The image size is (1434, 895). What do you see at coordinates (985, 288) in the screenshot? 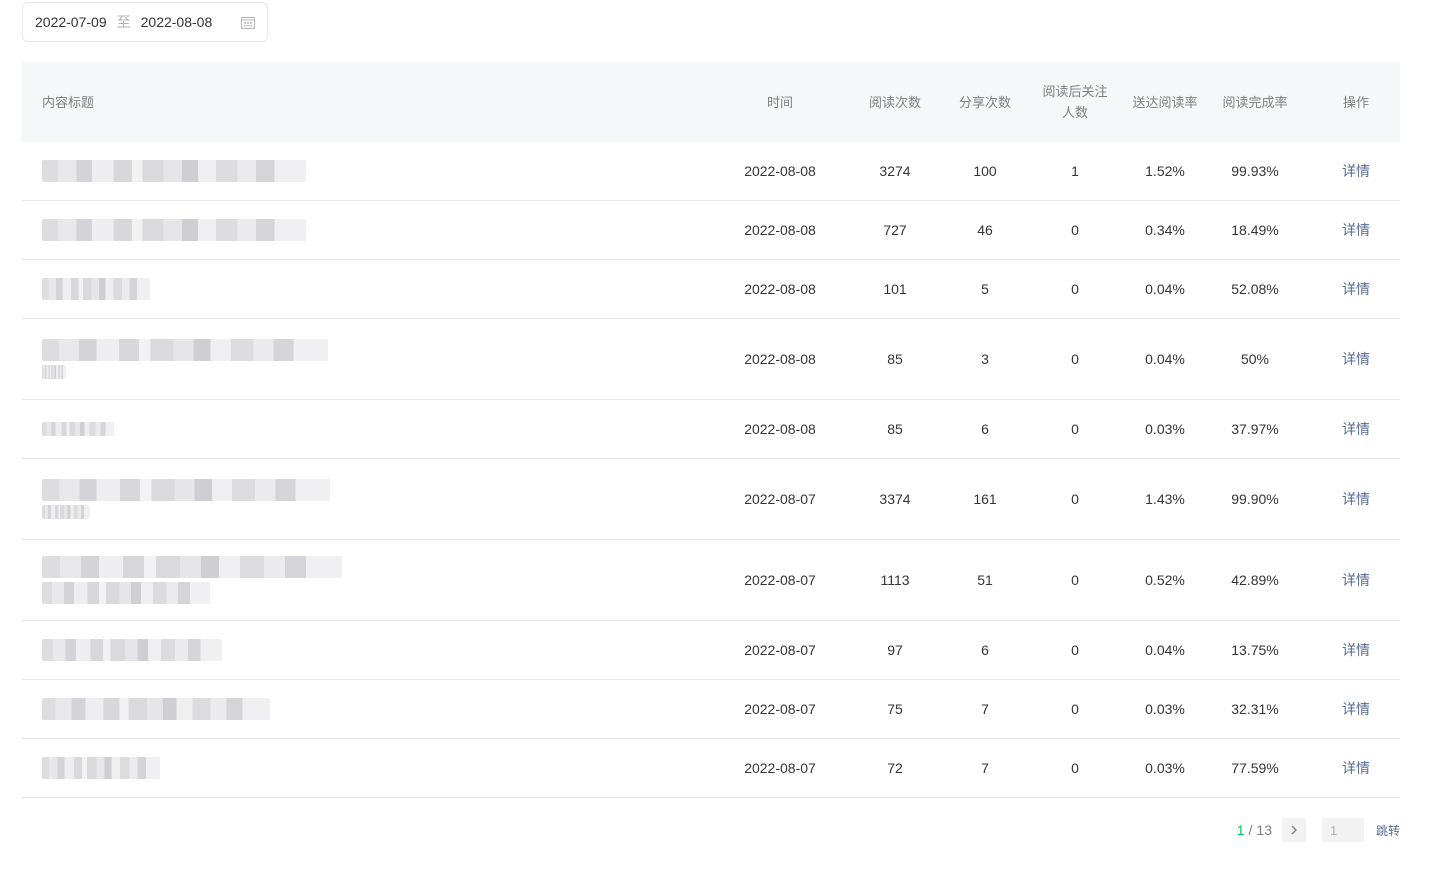
I see `row-shares: 5` at bounding box center [985, 288].